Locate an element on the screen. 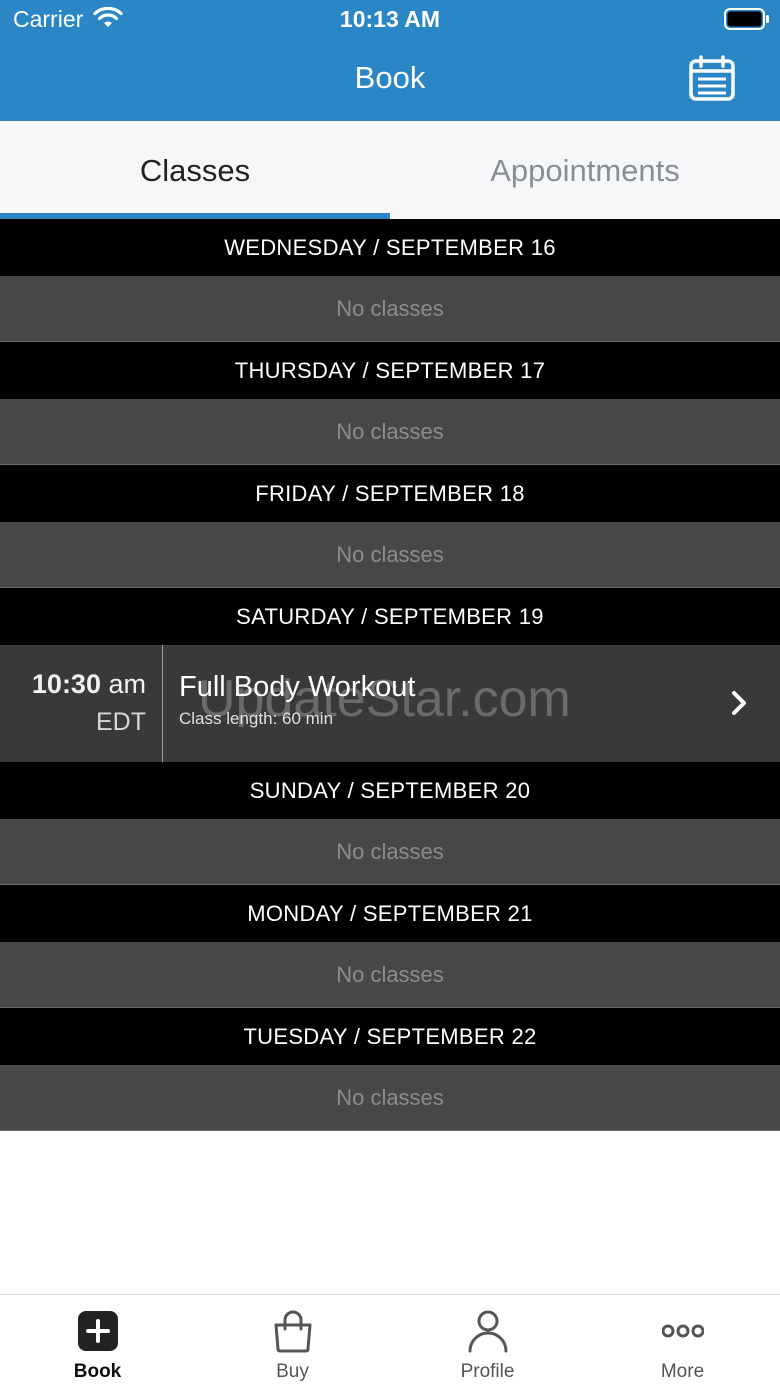 This screenshot has width=780, height=1387. tab-bar-buy: Buy is located at coordinates (292, 1341).